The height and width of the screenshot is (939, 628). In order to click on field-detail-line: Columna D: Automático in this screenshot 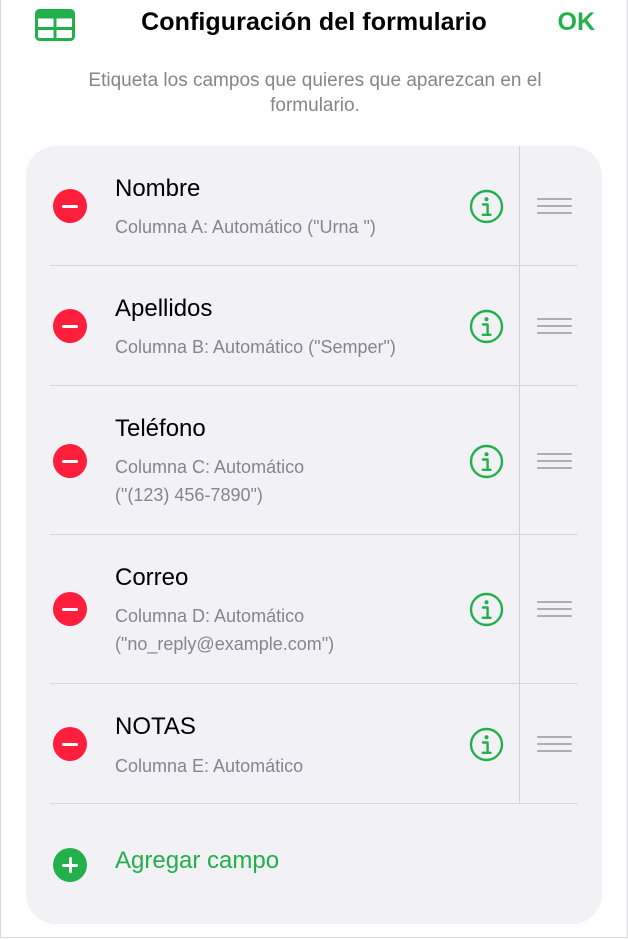, I will do `click(210, 616)`.